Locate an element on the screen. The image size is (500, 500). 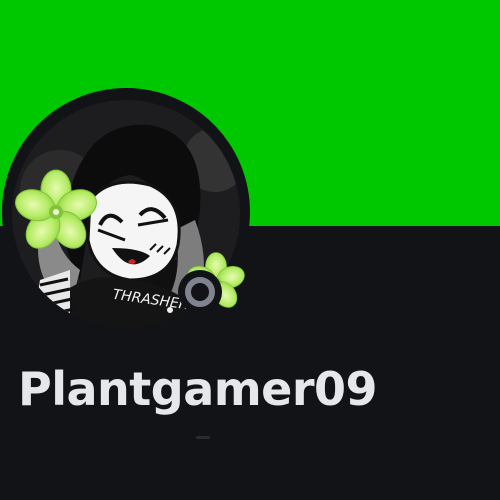
offline-ring-icon is located at coordinates (200, 292).